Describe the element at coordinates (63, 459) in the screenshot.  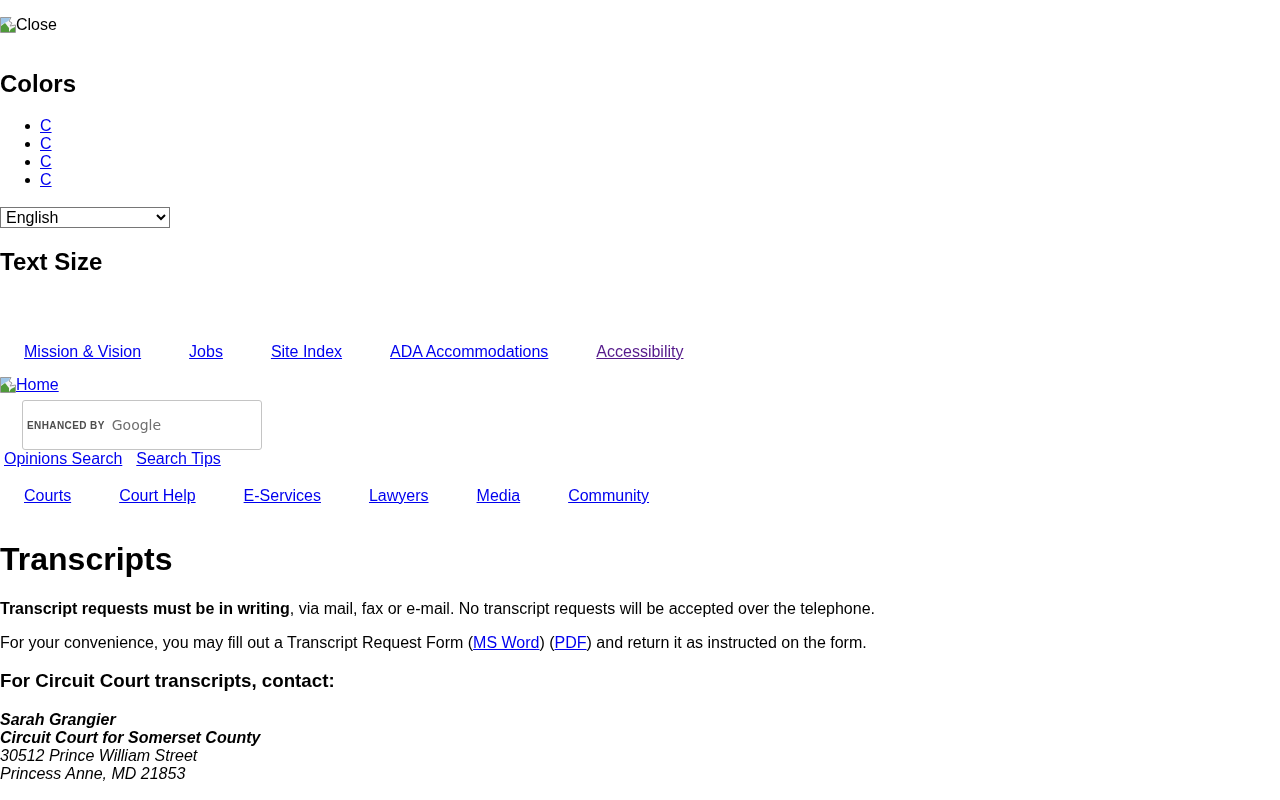
I see `search-link: Opinions Search` at that location.